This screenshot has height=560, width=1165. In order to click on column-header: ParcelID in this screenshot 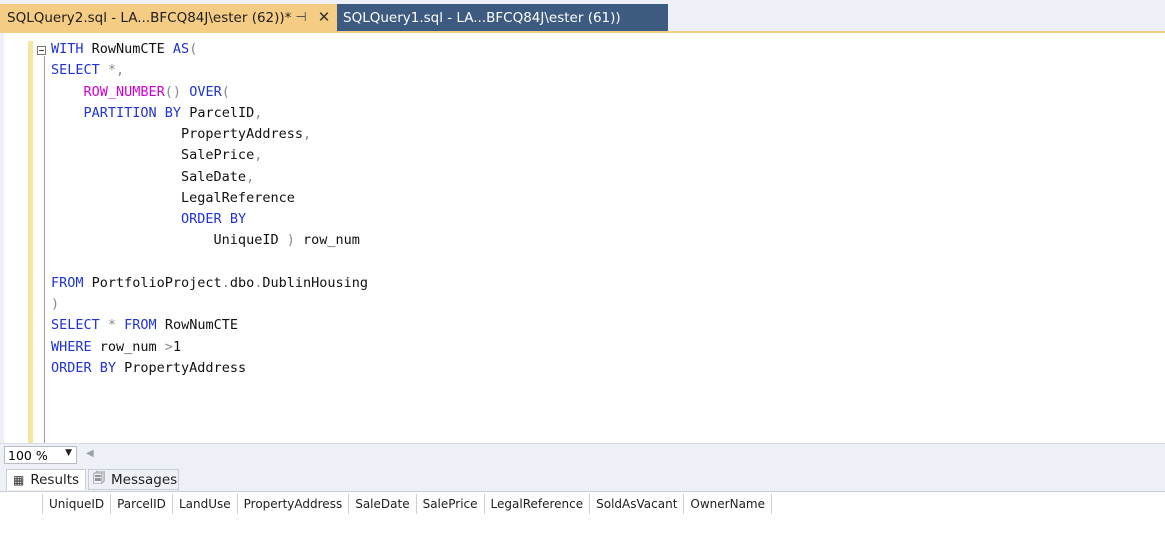, I will do `click(142, 504)`.